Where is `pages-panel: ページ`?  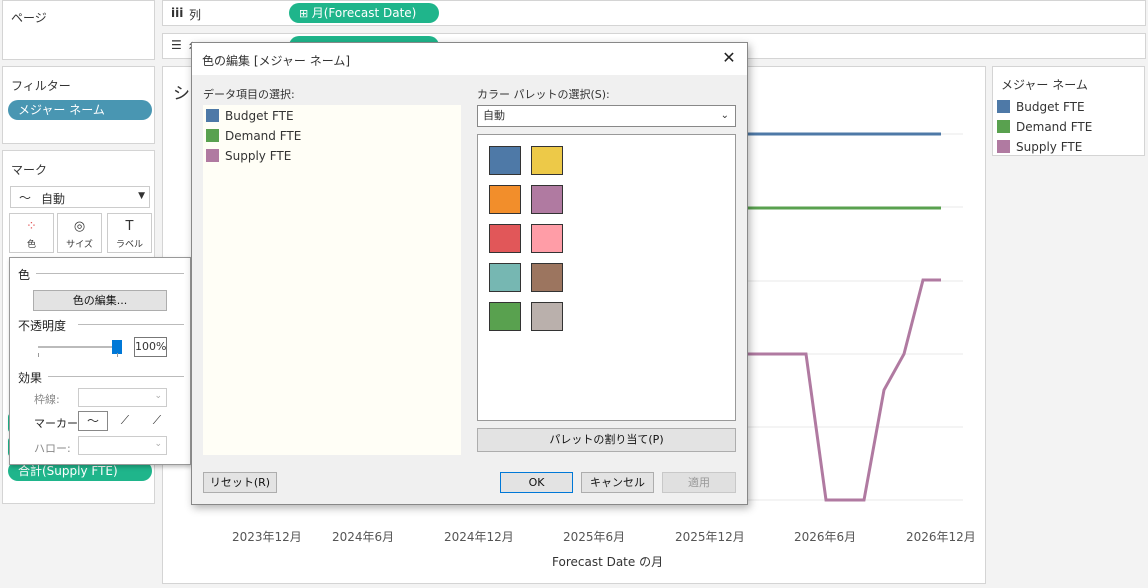
pages-panel: ページ is located at coordinates (78, 30).